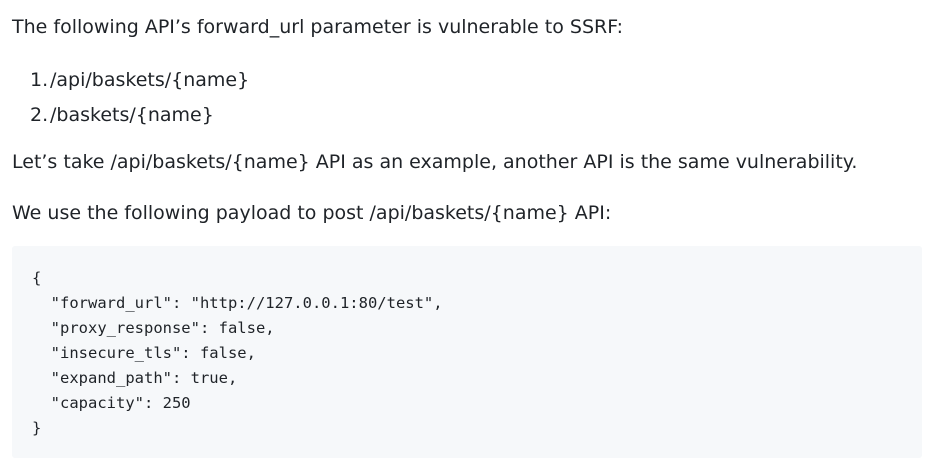 The image size is (941, 475). Describe the element at coordinates (144, 353) in the screenshot. I see `code-line: "insecure_tls": false,` at that location.